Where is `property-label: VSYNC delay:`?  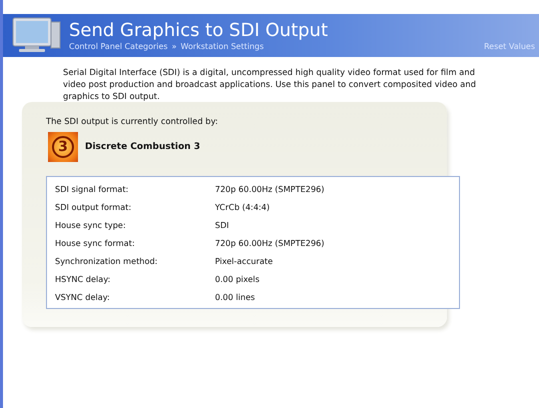 property-label: VSYNC delay: is located at coordinates (83, 297).